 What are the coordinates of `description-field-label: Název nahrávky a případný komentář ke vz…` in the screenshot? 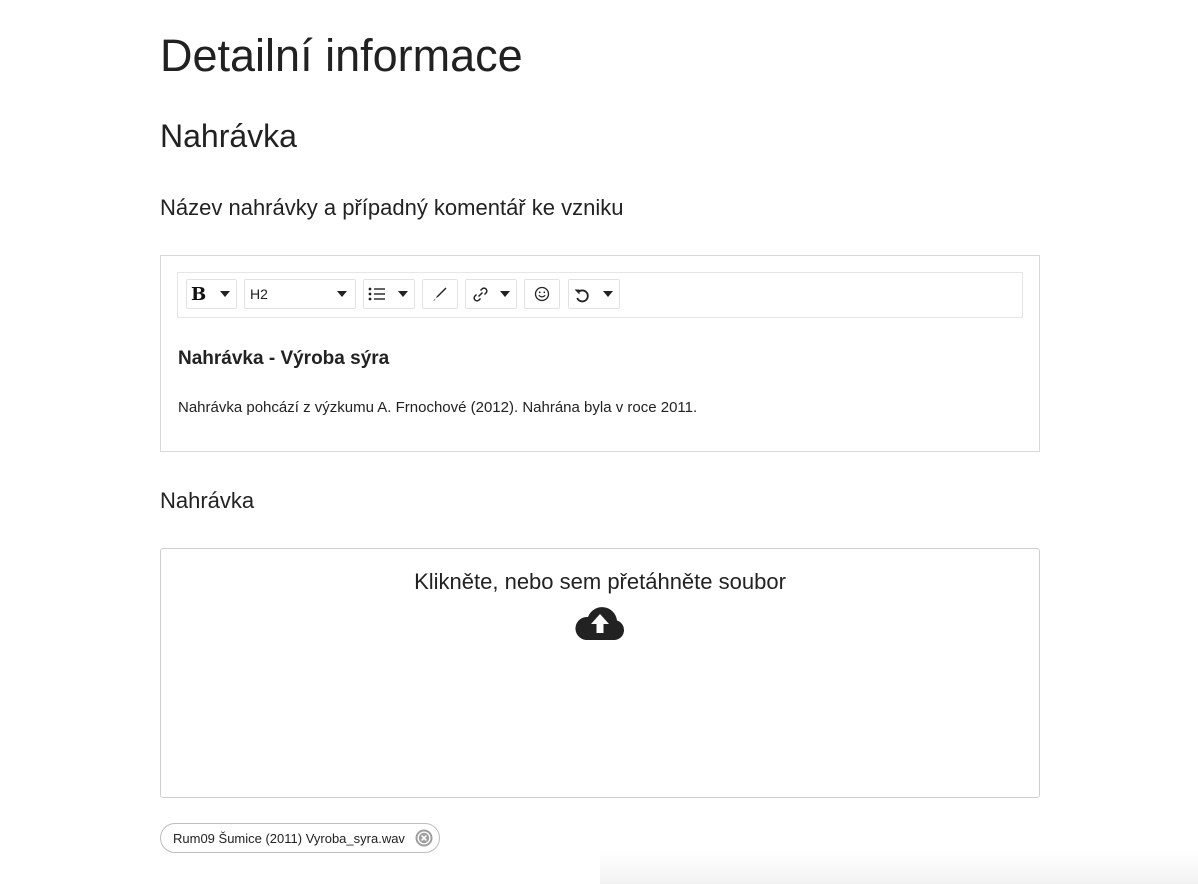 It's located at (392, 207).